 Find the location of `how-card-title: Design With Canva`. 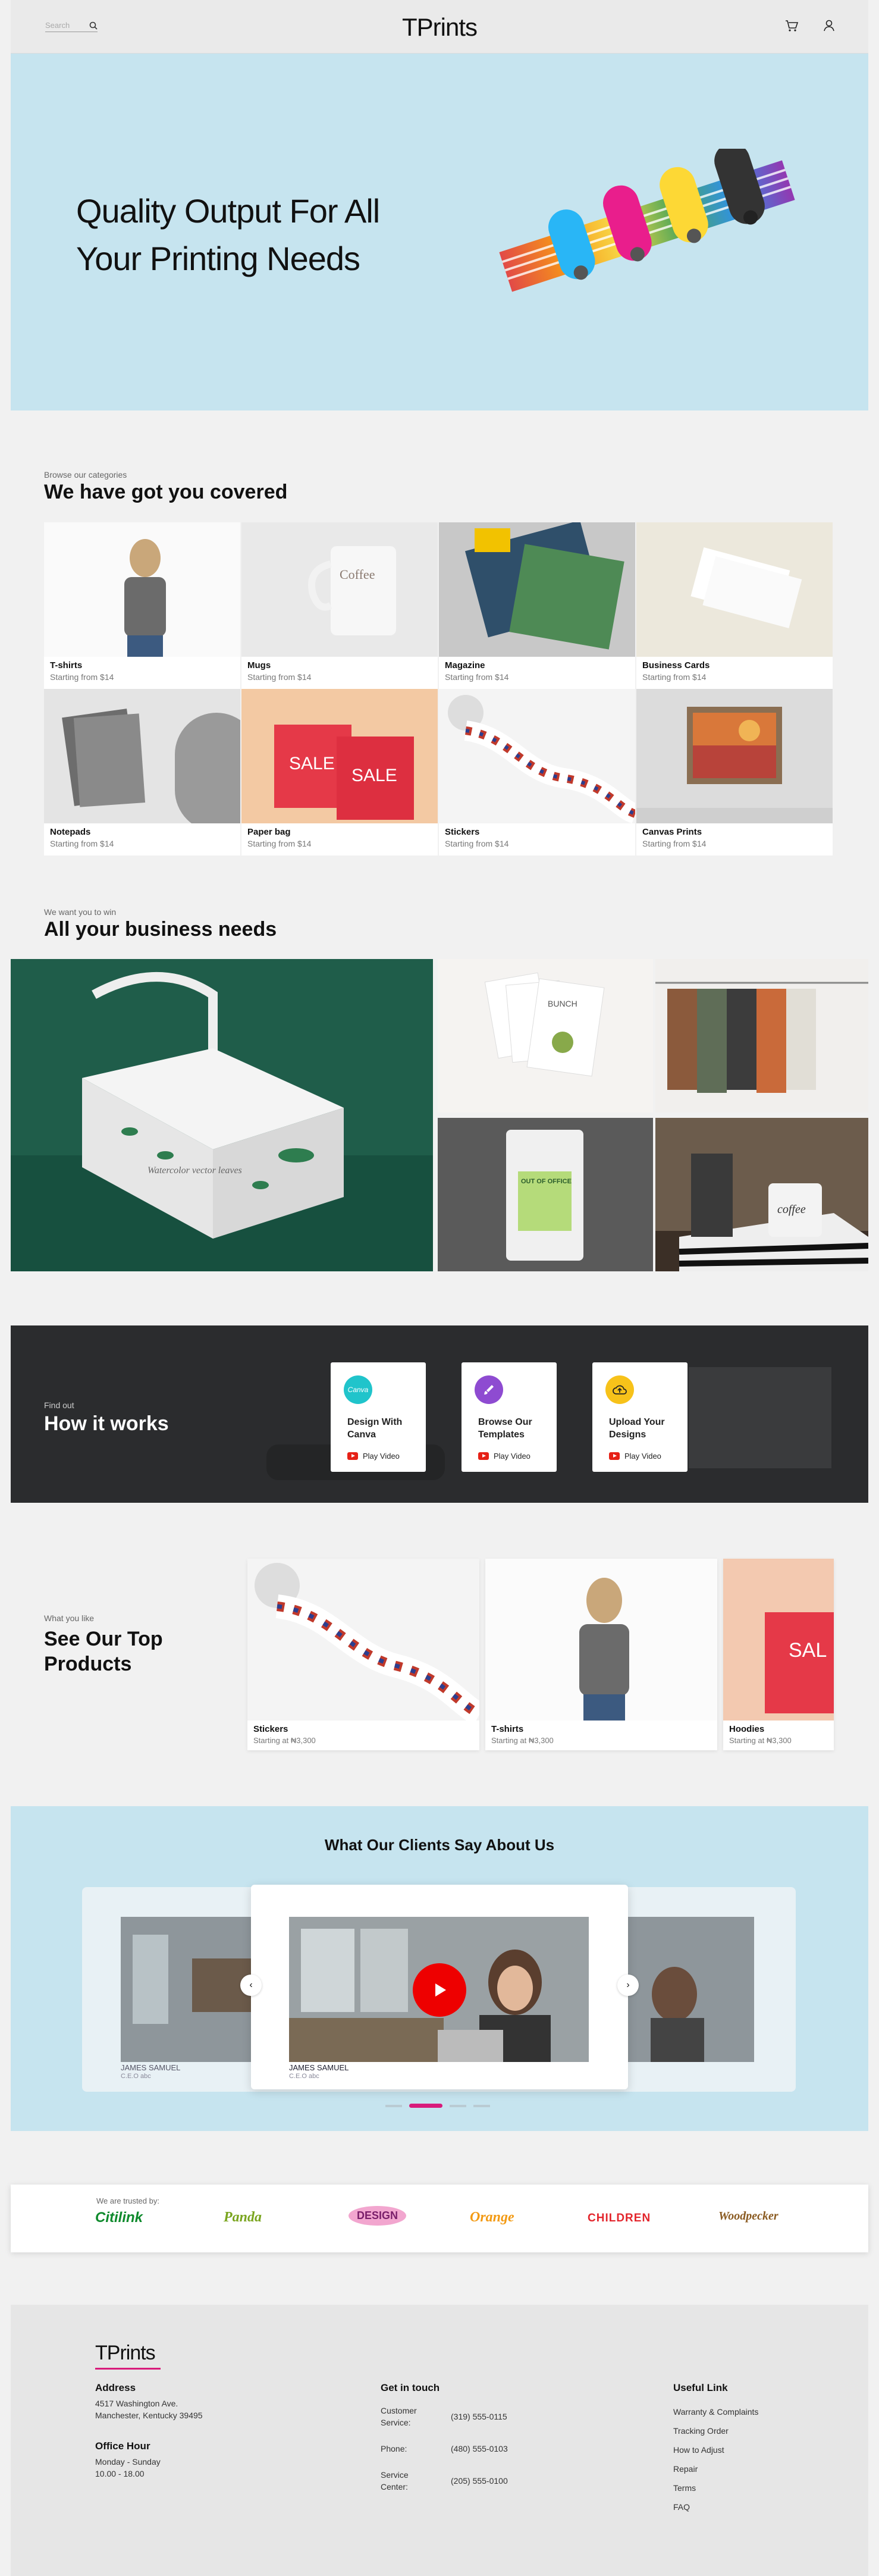

how-card-title: Design With Canva is located at coordinates (375, 1429).